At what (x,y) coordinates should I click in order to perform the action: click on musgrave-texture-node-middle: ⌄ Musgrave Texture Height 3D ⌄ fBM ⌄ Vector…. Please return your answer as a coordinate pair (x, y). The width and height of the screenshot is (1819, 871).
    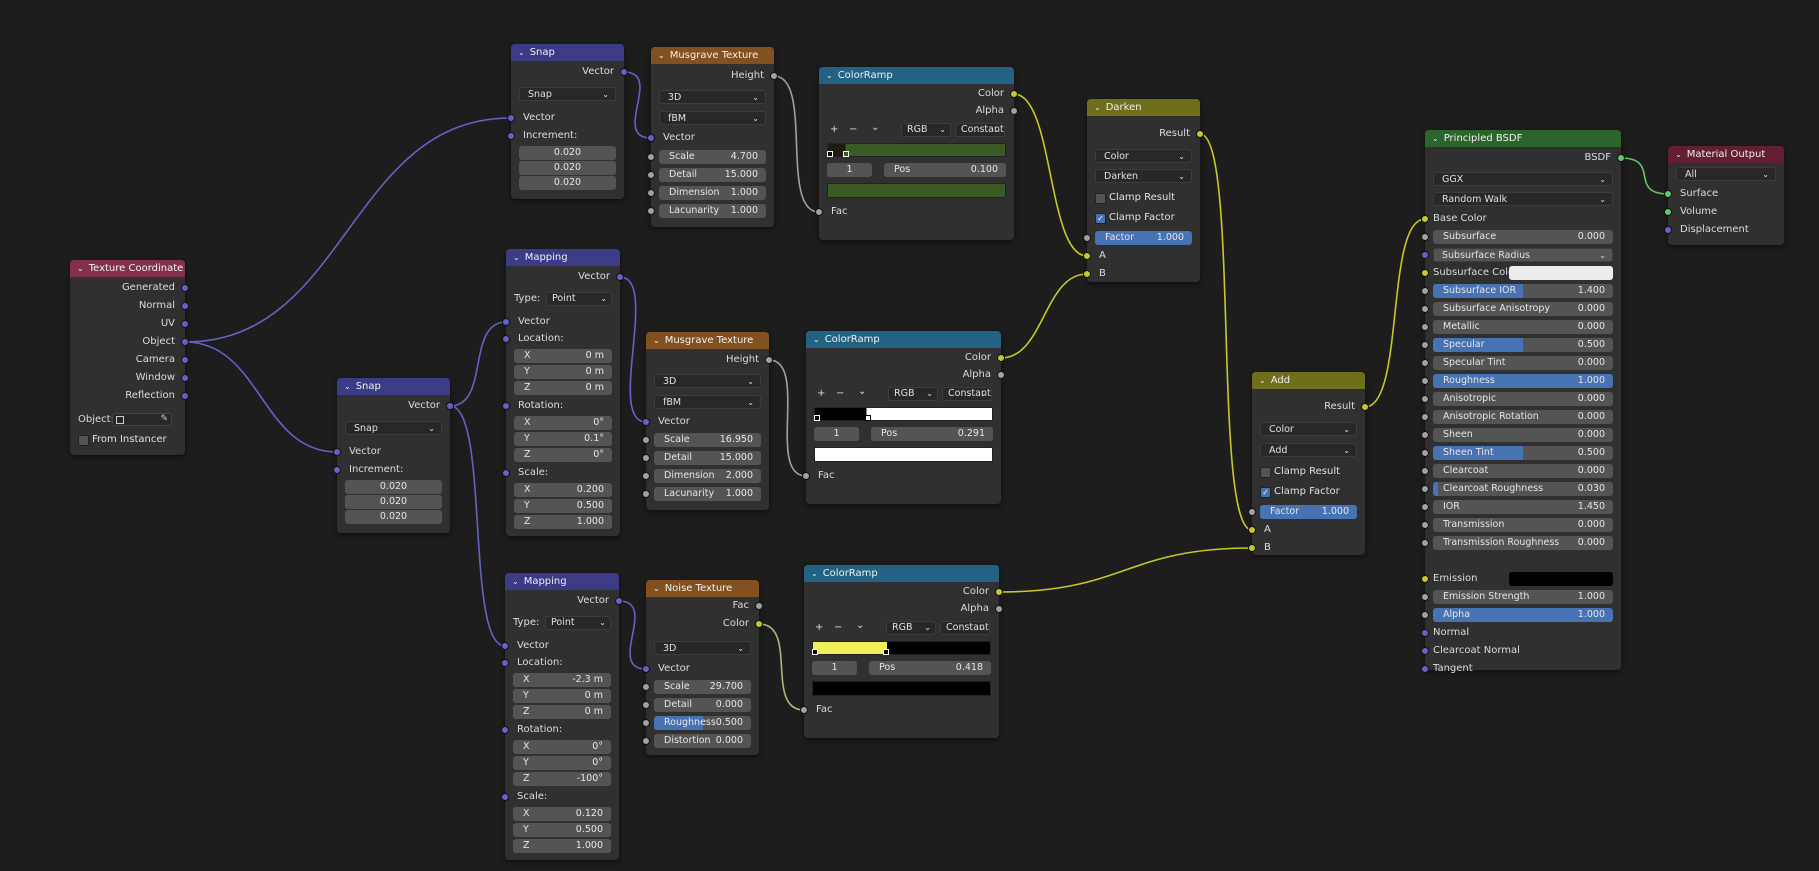
    Looking at the image, I should click on (707, 421).